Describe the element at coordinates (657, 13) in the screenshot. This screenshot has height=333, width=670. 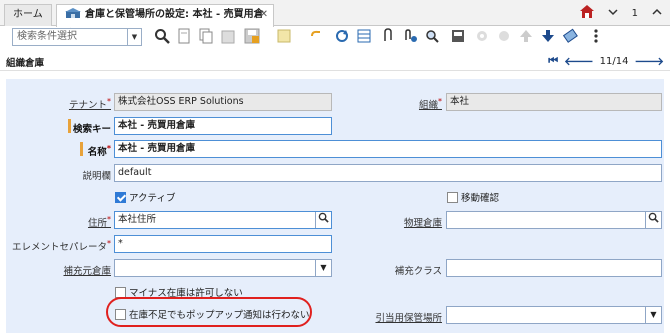
I see `chevron-up-icon` at that location.